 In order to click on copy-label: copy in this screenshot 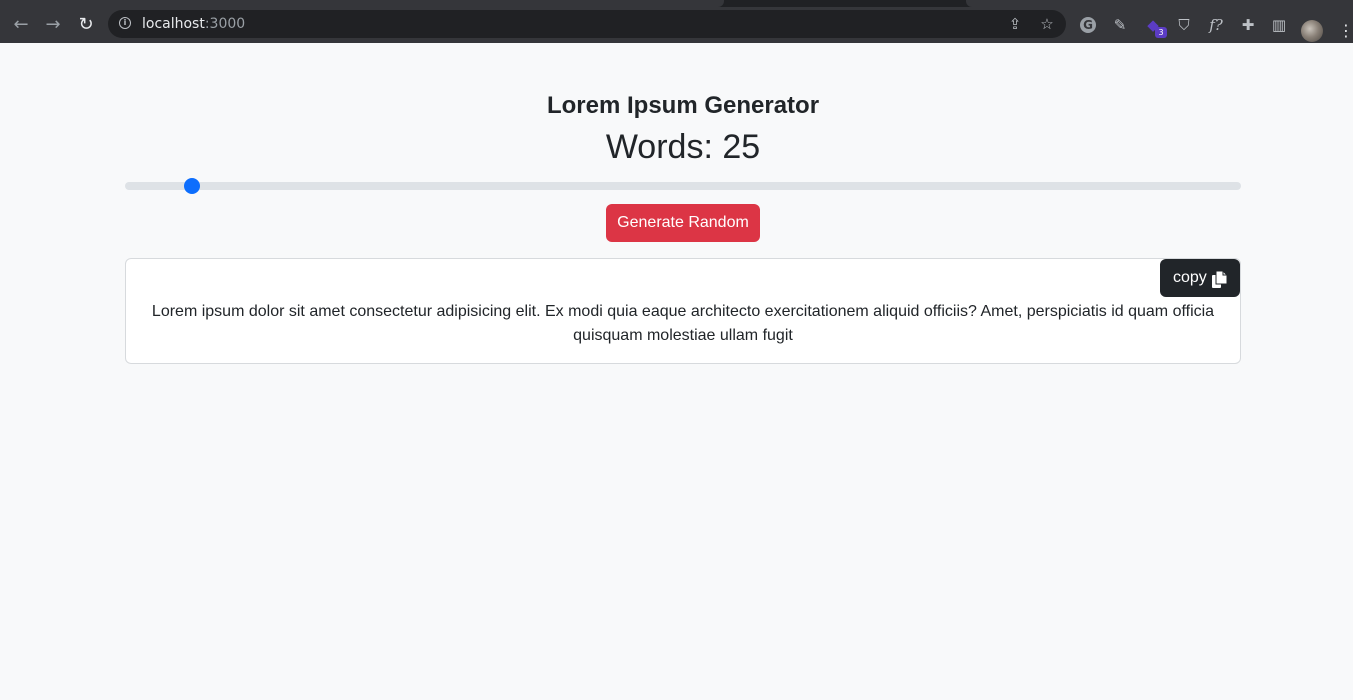, I will do `click(1190, 277)`.